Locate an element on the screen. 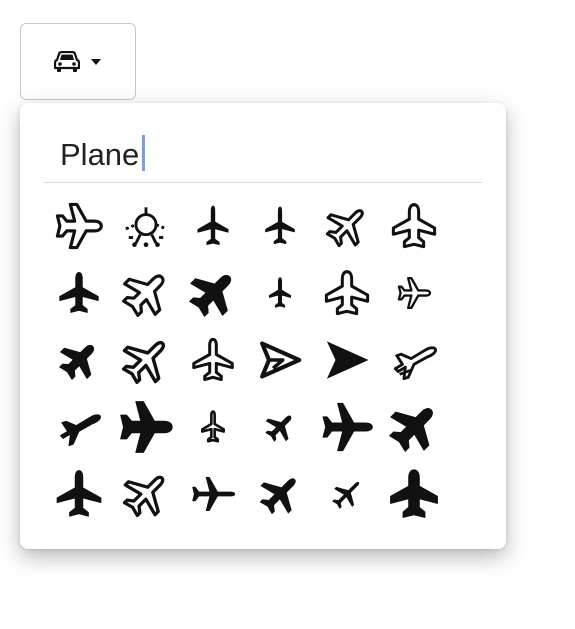  plane-solid-bold-up-icon is located at coordinates (414, 493).